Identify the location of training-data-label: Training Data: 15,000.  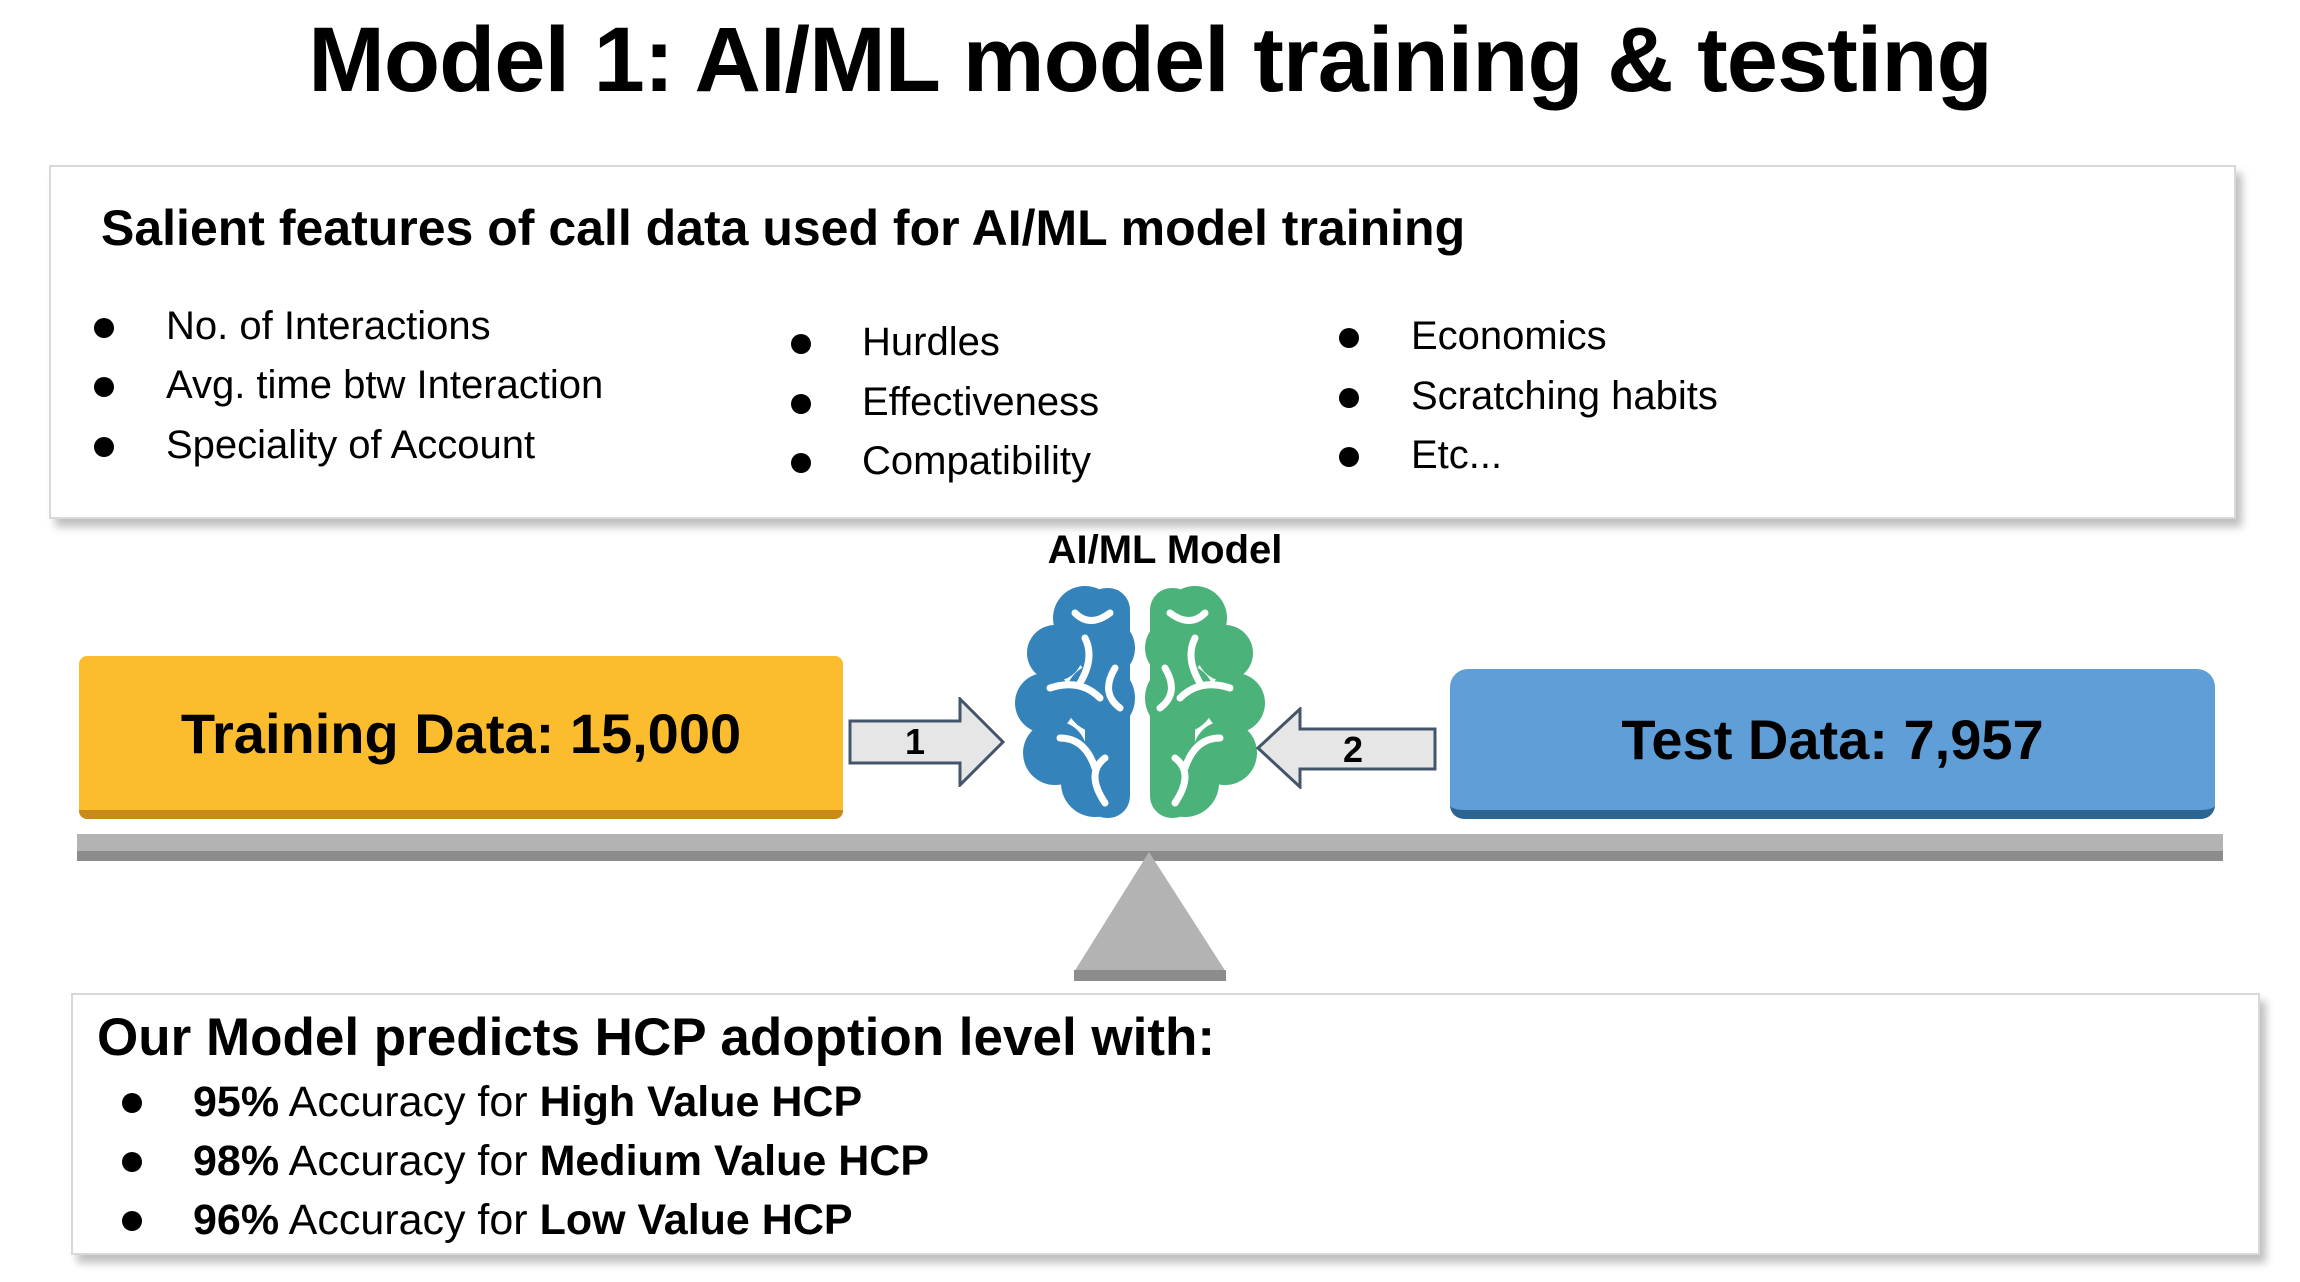
(461, 733).